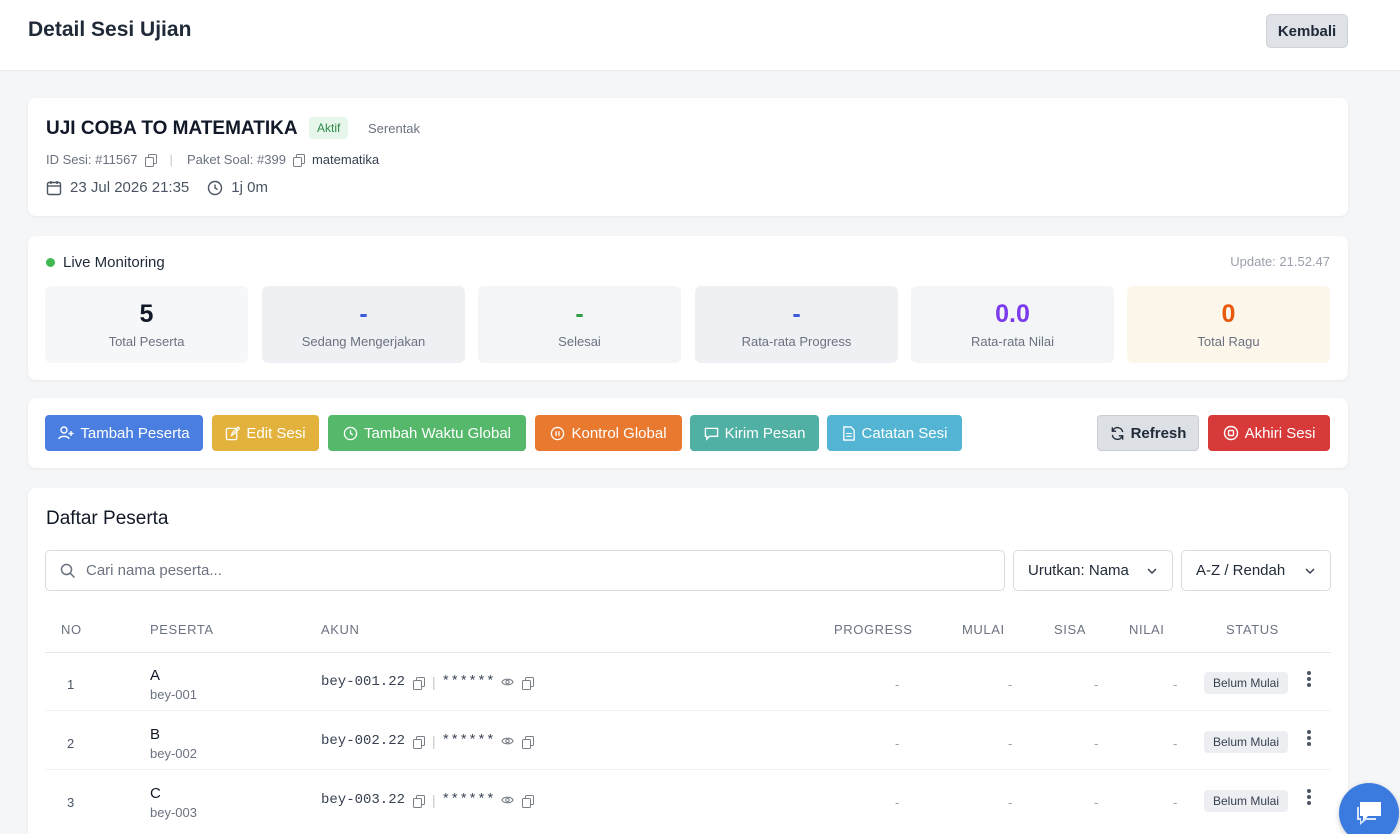  What do you see at coordinates (363, 741) in the screenshot?
I see `account-username: bey-002.22` at bounding box center [363, 741].